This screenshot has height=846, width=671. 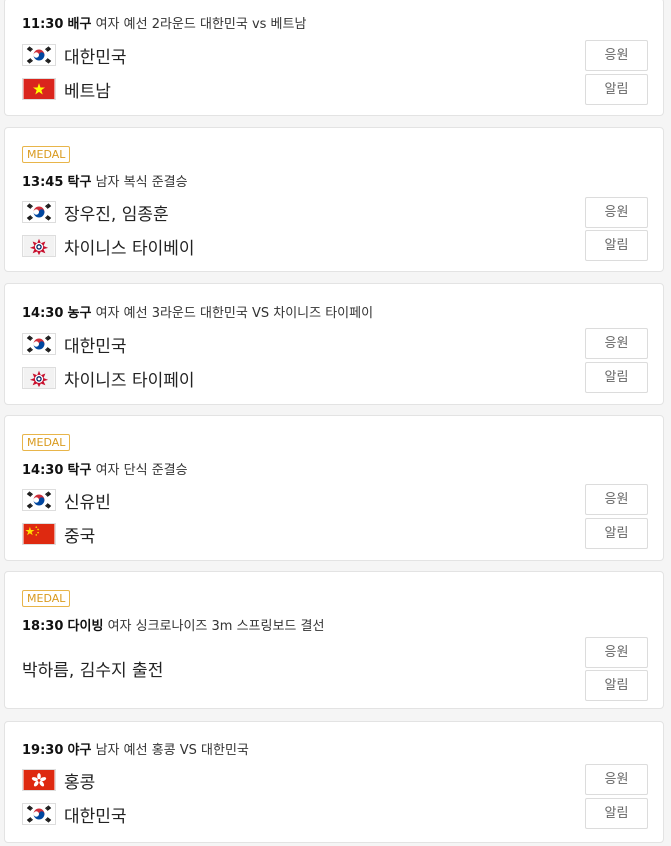 I want to click on event-time: 11:30, so click(x=43, y=24).